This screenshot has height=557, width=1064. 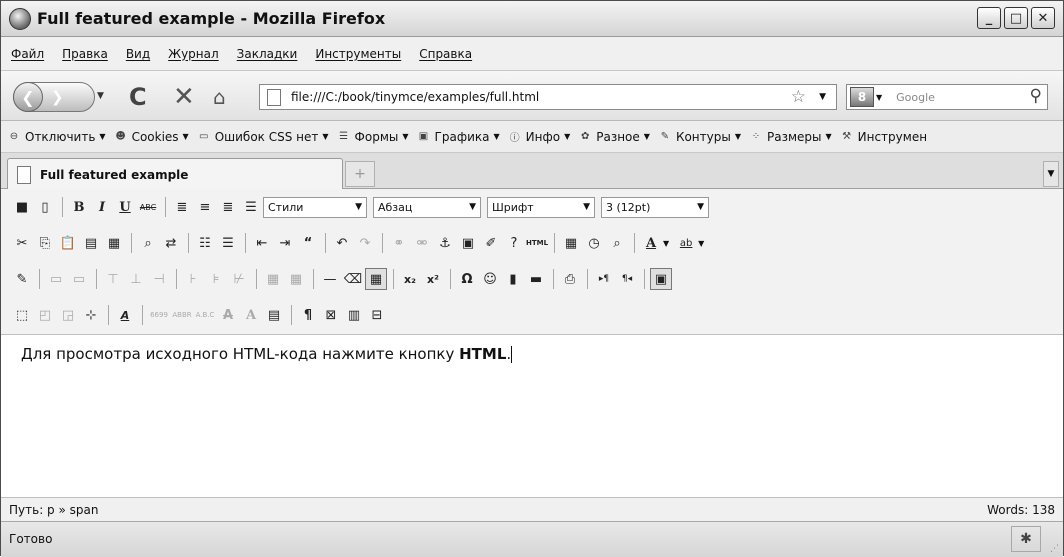 What do you see at coordinates (399, 243) in the screenshot?
I see `link-icon: ⚭` at bounding box center [399, 243].